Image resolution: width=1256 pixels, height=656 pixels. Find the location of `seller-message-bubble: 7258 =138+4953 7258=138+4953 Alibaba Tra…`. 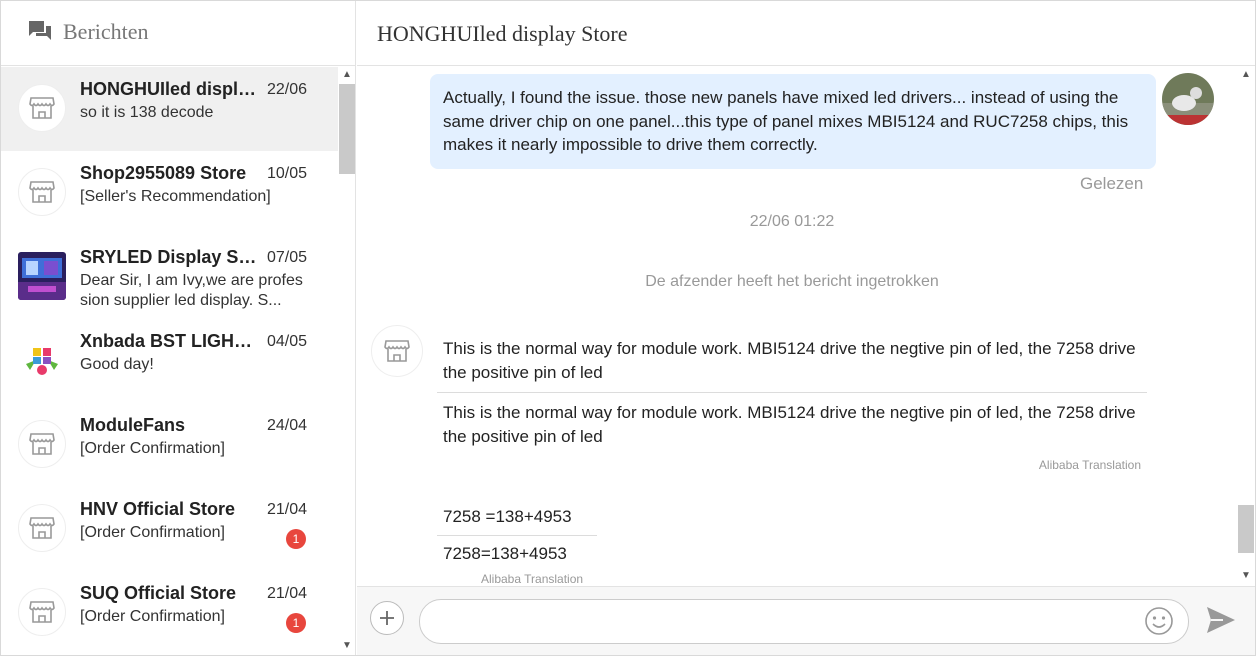

seller-message-bubble: 7258 =138+4953 7258=138+4953 Alibaba Tra… is located at coordinates (517, 546).